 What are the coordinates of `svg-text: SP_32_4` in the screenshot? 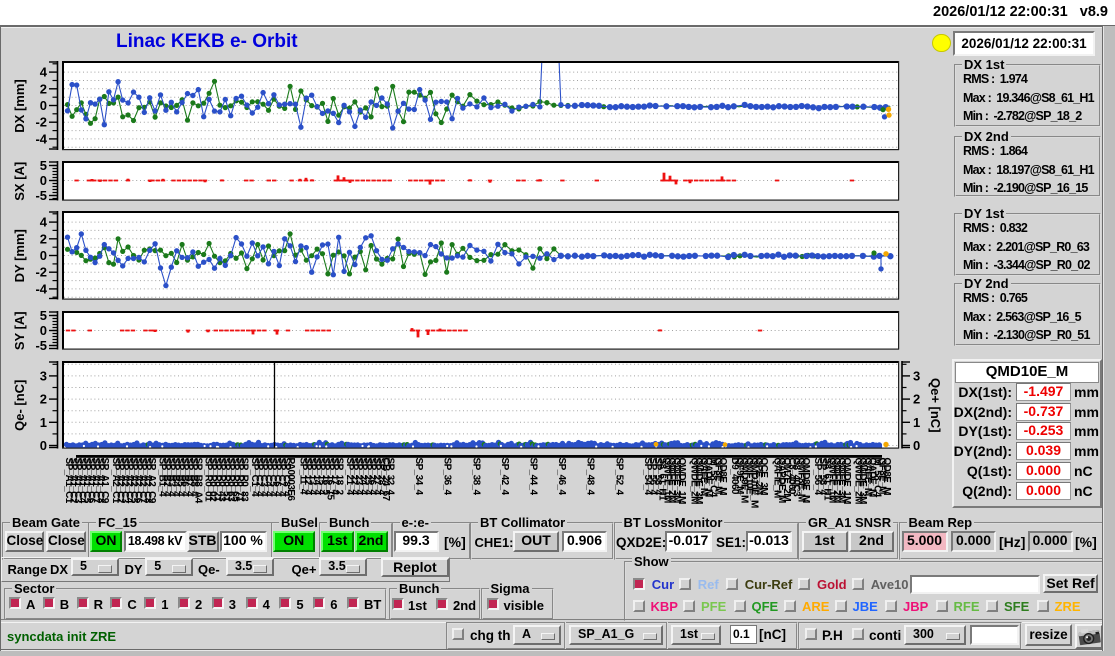 It's located at (390, 477).